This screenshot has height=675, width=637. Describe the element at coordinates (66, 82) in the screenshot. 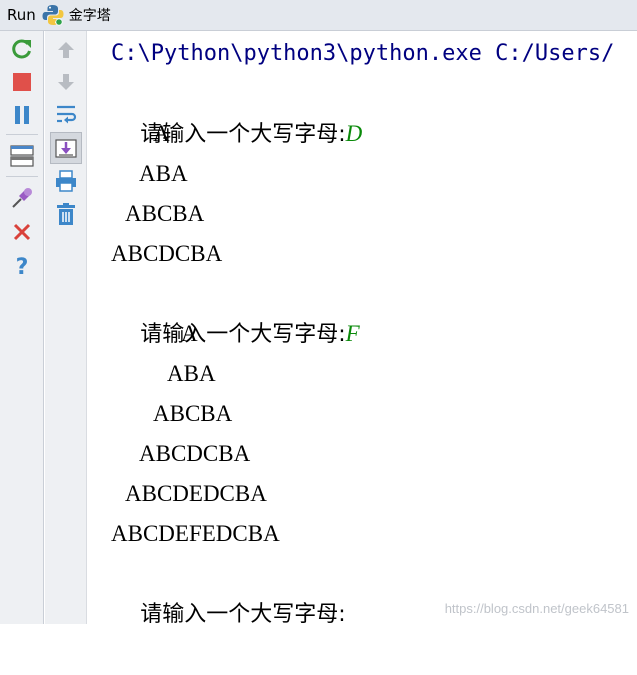

I see `down-arrow-icon` at that location.